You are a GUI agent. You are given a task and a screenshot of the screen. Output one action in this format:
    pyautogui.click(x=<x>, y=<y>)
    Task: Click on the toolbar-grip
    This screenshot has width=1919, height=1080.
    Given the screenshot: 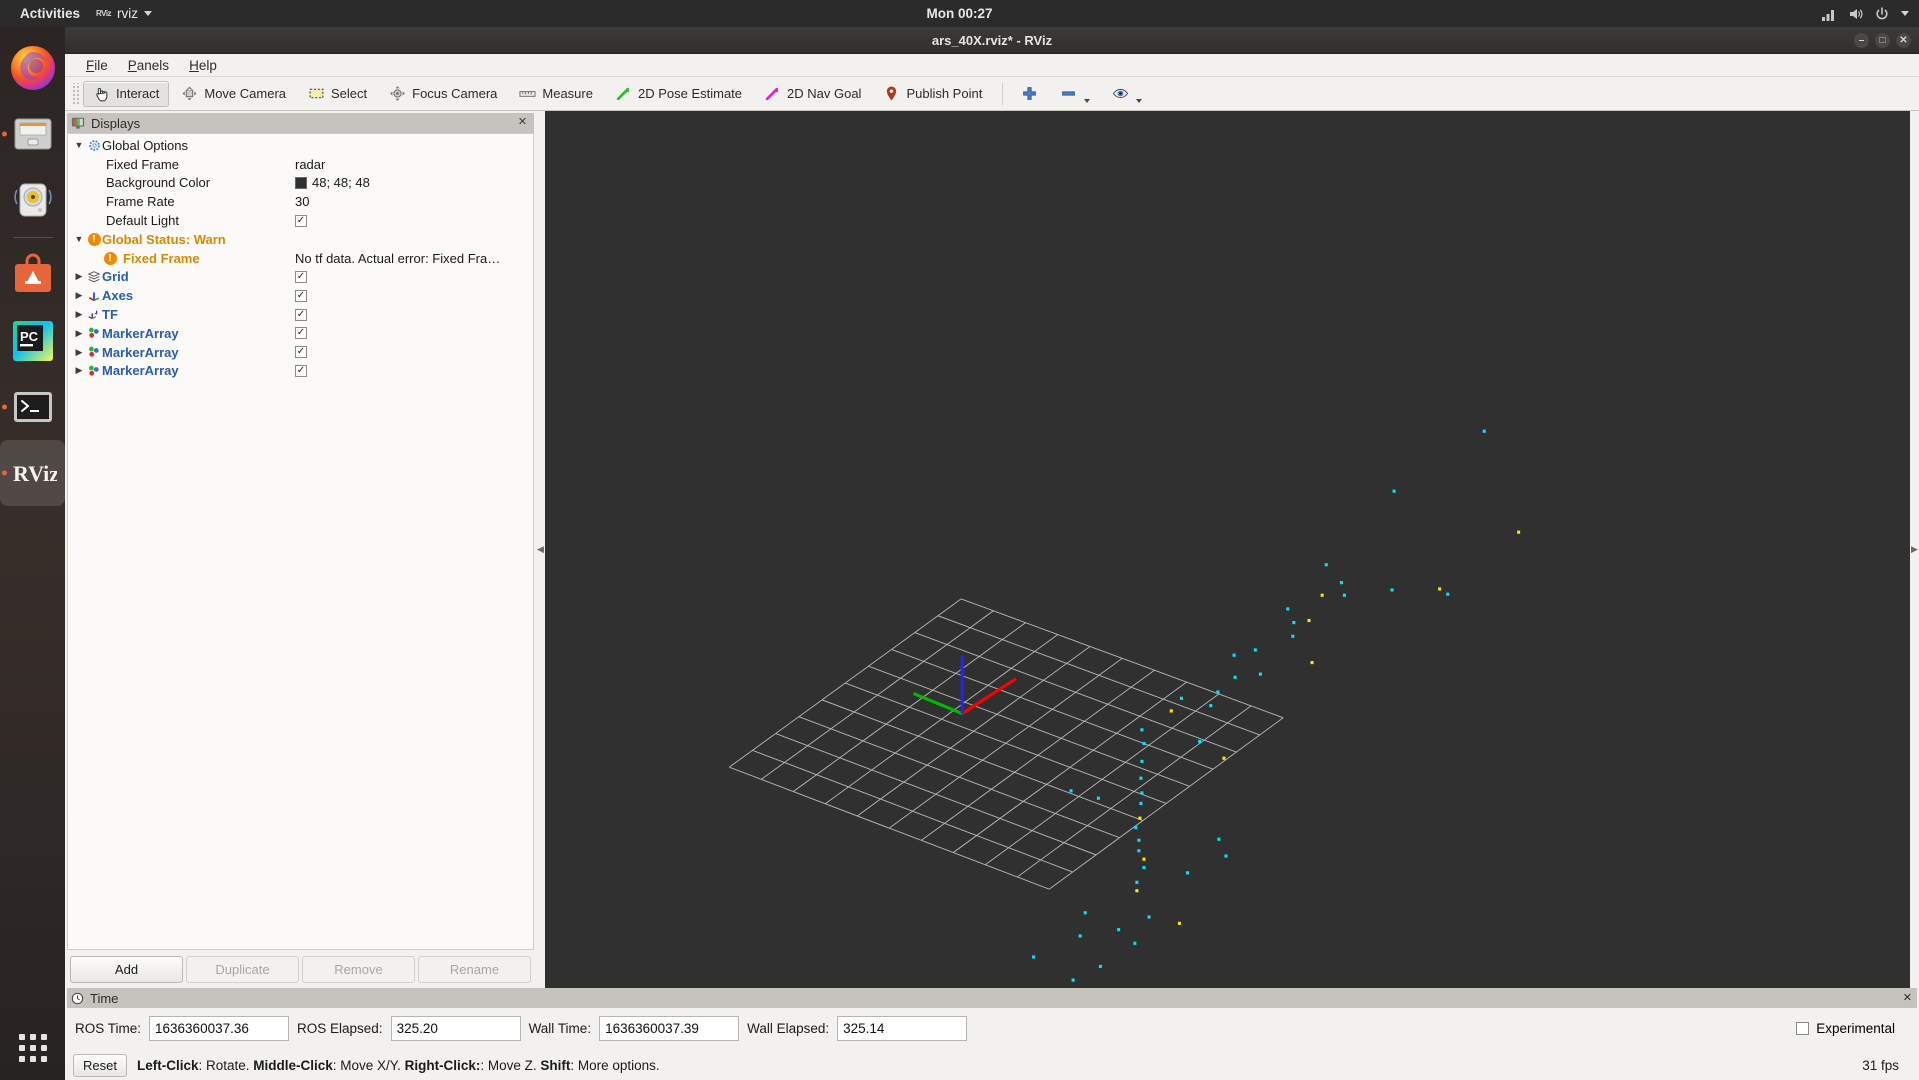 What is the action you would take?
    pyautogui.click(x=75, y=93)
    